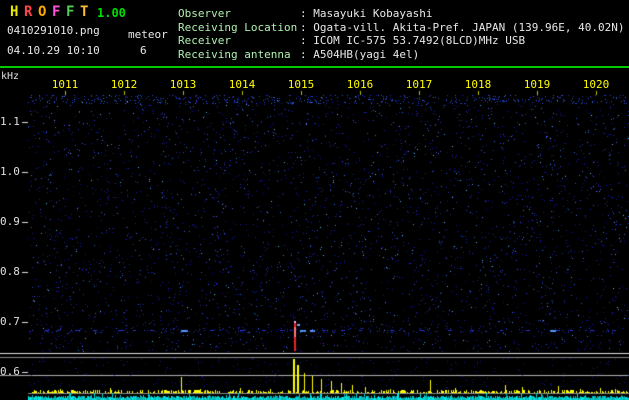  What do you see at coordinates (314, 67) in the screenshot?
I see `header-separator` at bounding box center [314, 67].